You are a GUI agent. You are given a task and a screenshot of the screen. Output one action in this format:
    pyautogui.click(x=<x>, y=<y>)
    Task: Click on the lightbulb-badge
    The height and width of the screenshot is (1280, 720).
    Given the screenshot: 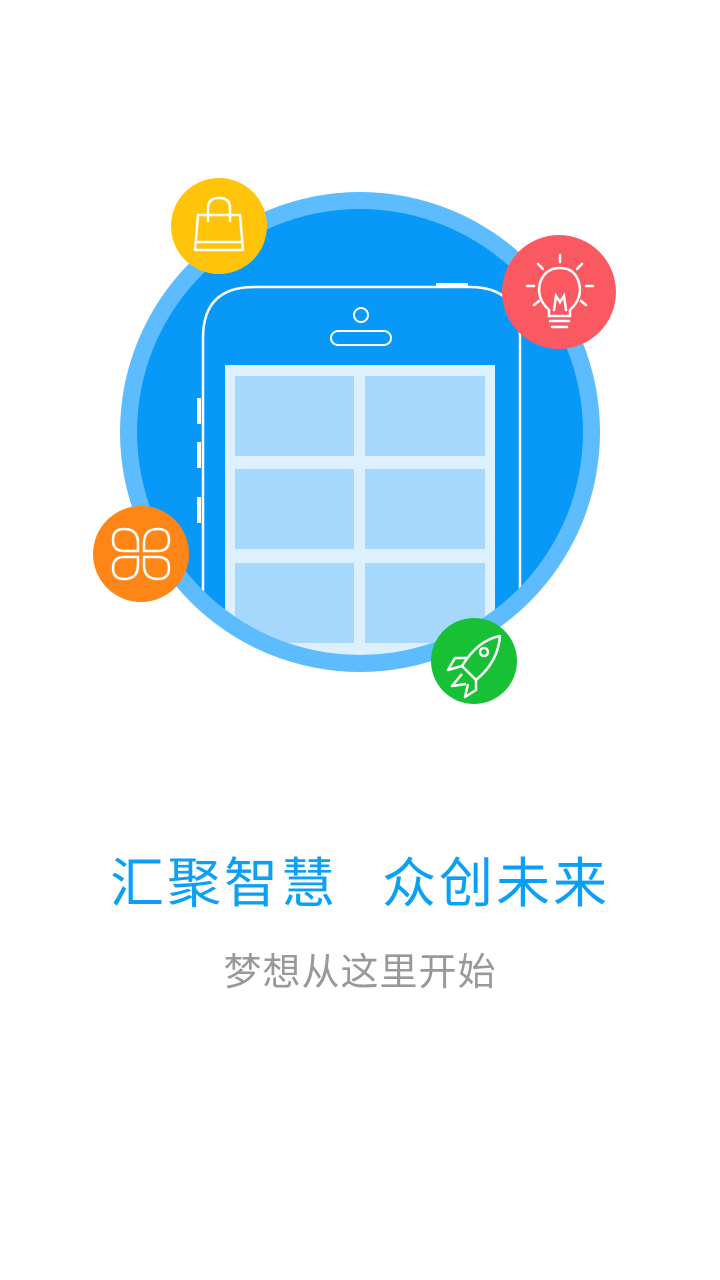 What is the action you would take?
    pyautogui.click(x=559, y=292)
    